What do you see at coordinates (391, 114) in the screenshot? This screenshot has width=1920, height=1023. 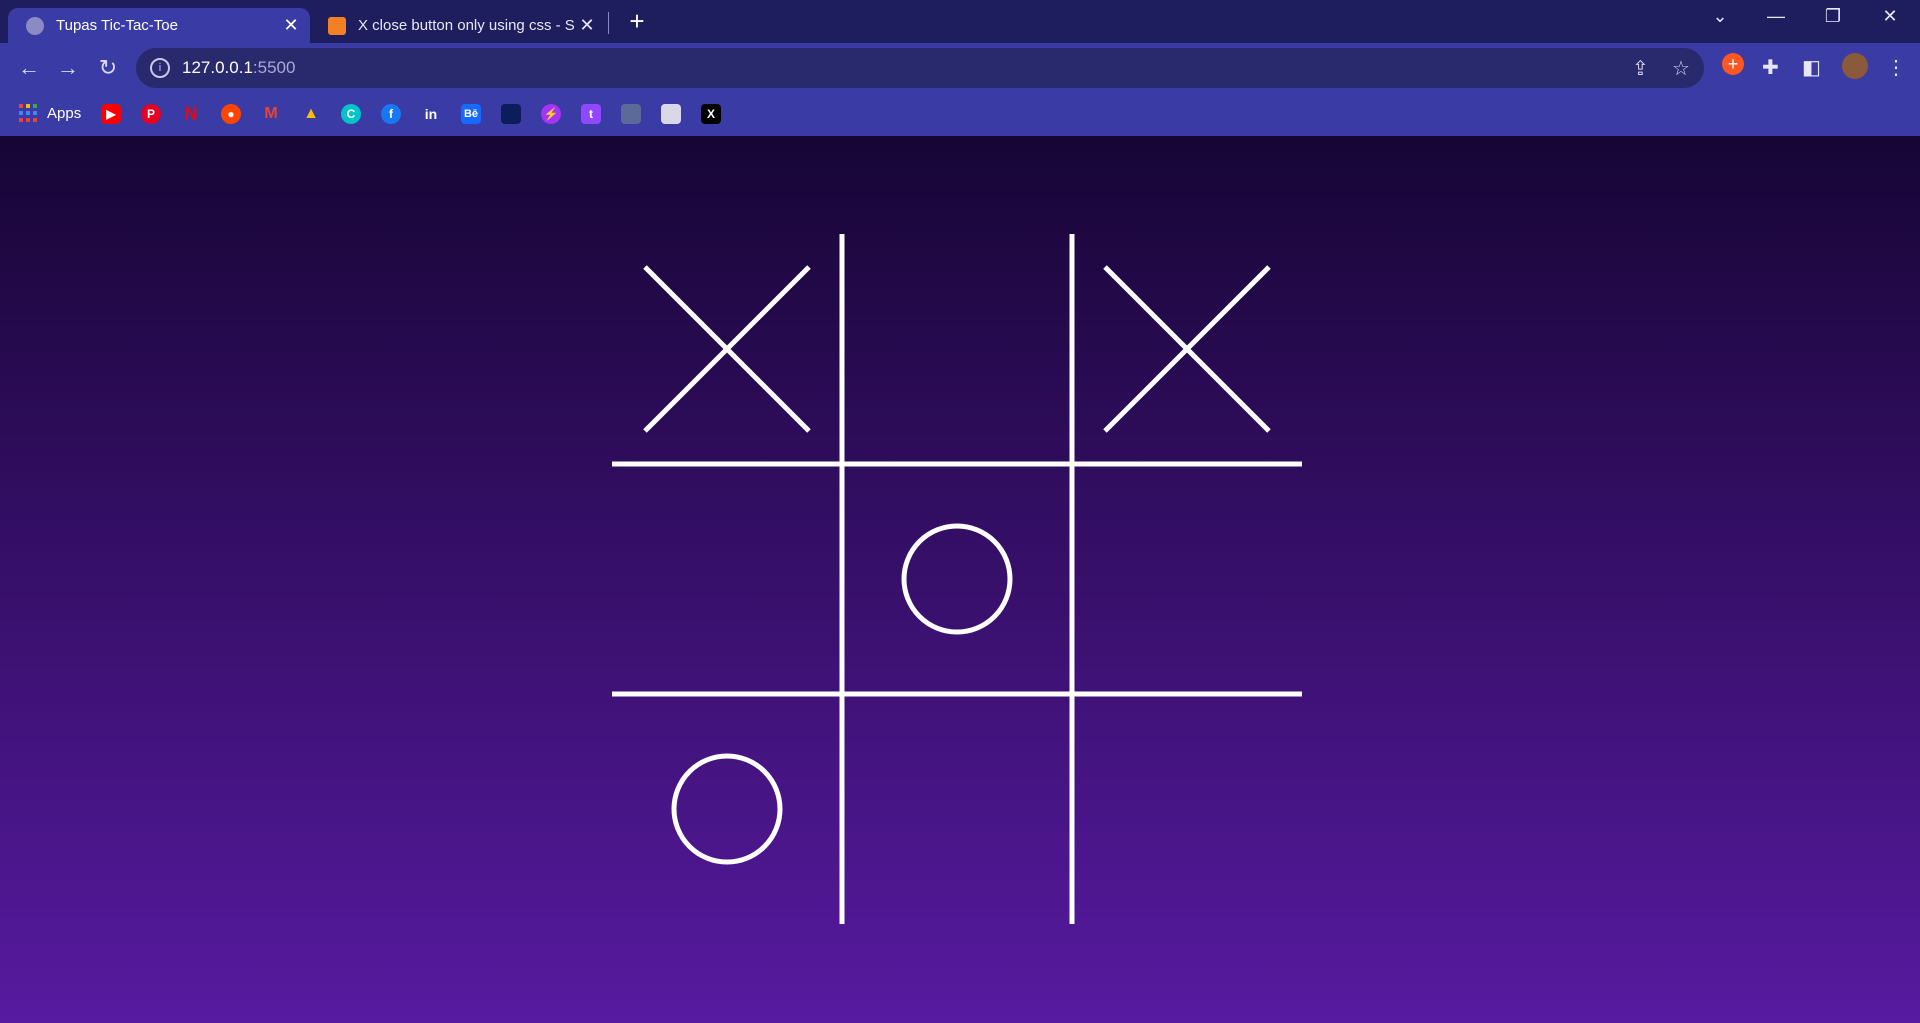 I see `facebook-icon: f` at bounding box center [391, 114].